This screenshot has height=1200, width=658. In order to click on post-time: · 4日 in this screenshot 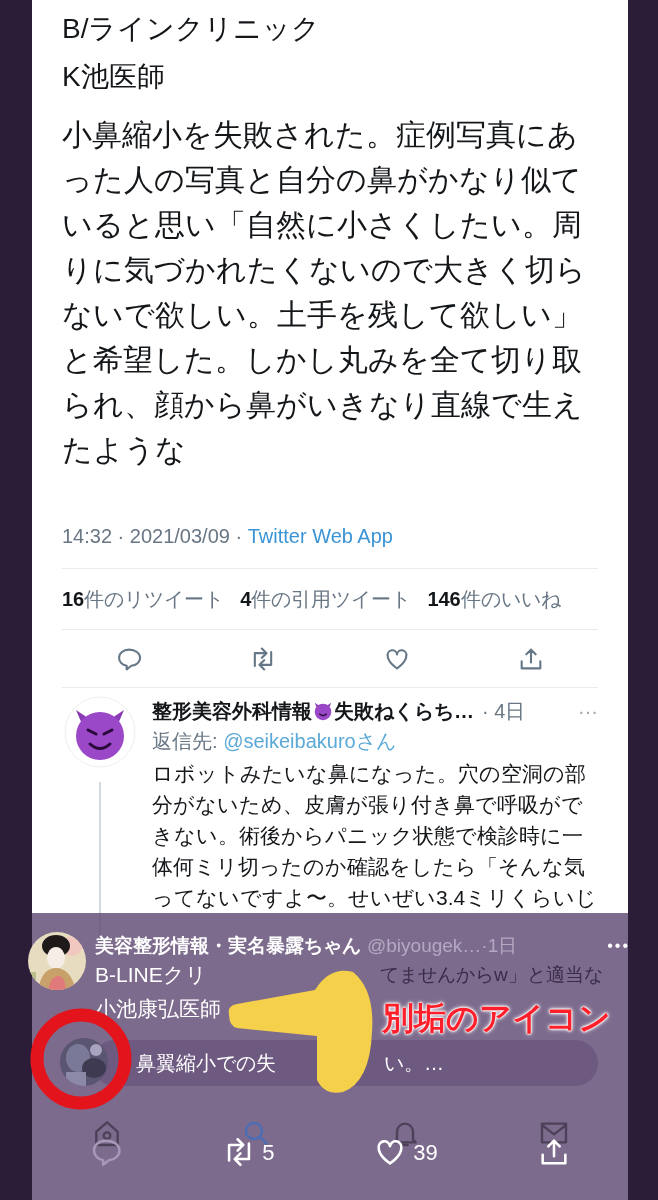, I will do `click(504, 711)`.